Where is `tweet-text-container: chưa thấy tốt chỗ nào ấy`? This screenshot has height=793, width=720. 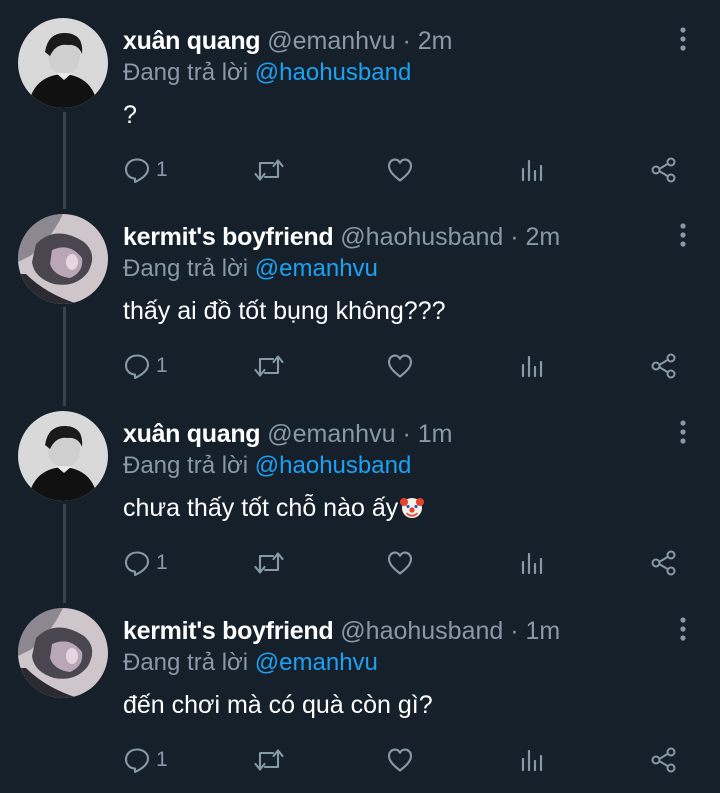
tweet-text-container: chưa thấy tốt chỗ nào ấy is located at coordinates (274, 508).